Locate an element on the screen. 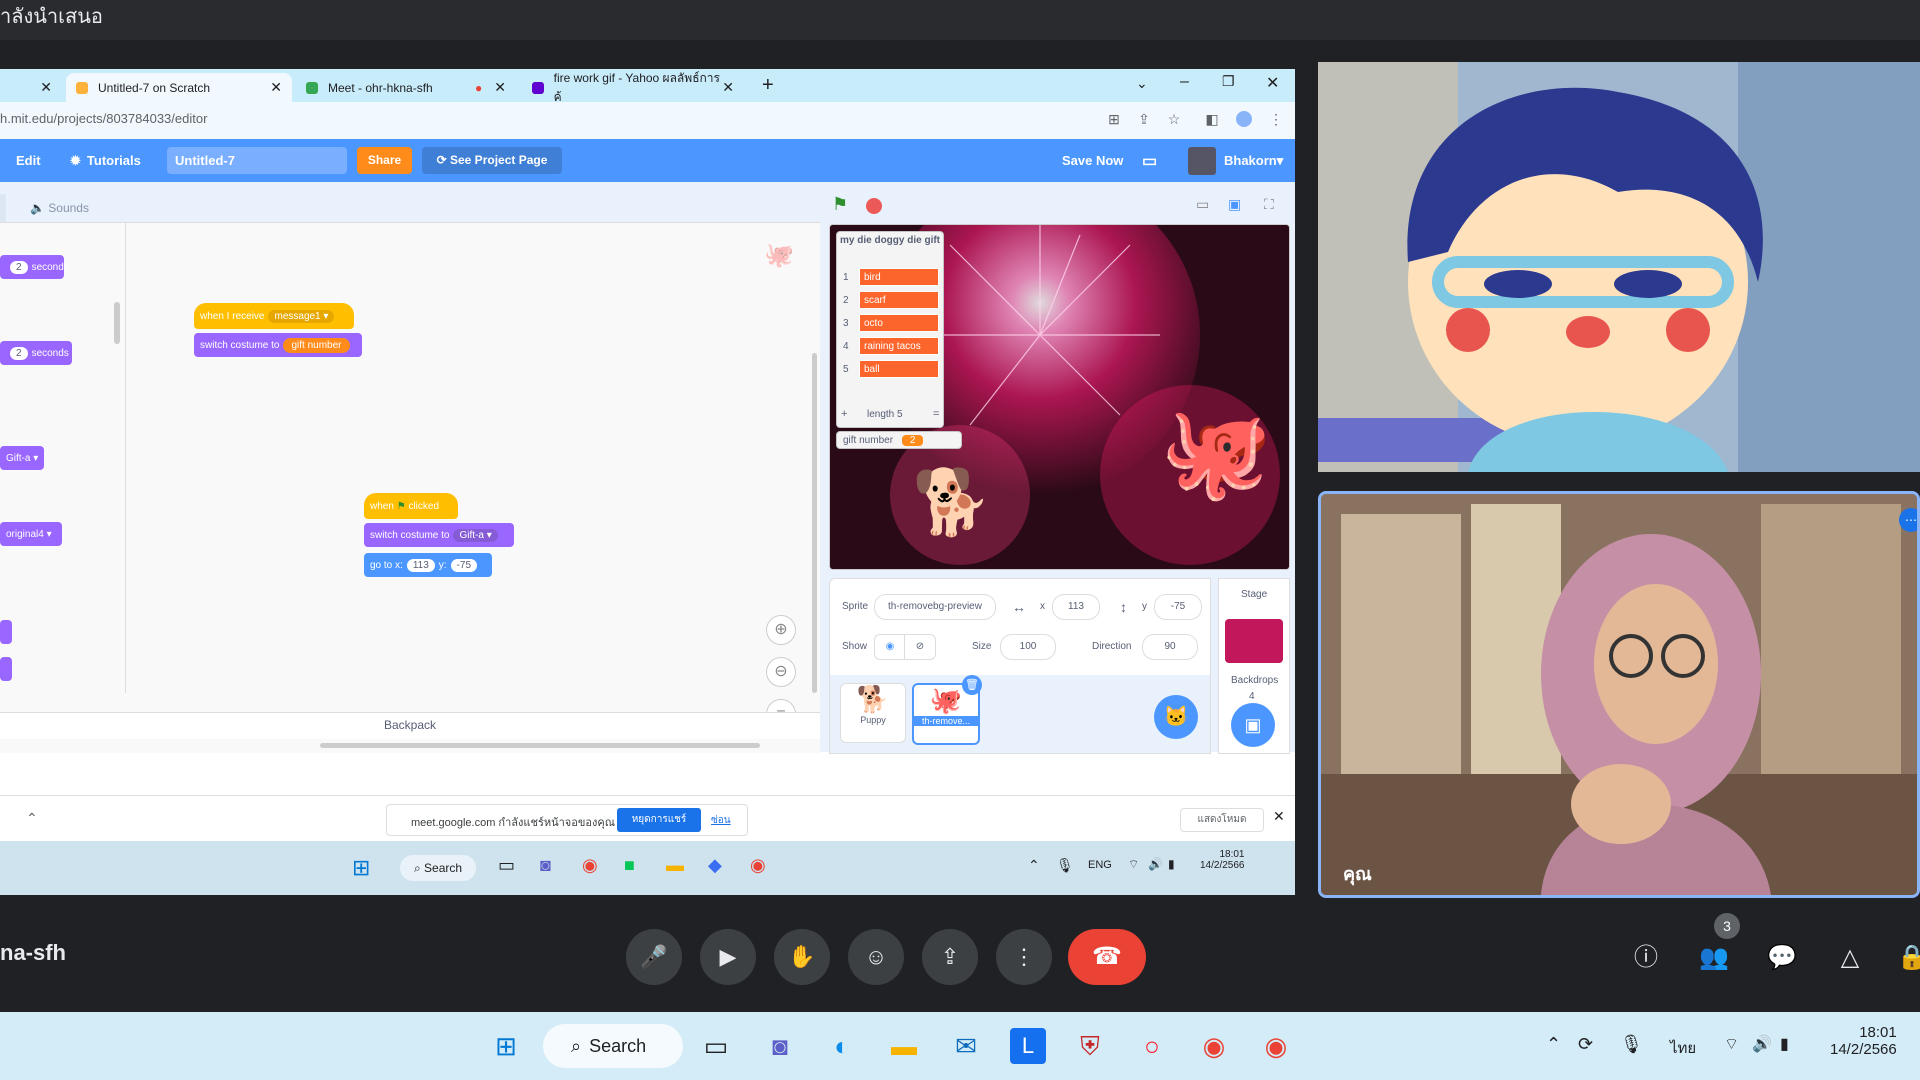 Image resolution: width=1920 pixels, height=1080 pixels. menu-icon: ⋮ is located at coordinates (1276, 119).